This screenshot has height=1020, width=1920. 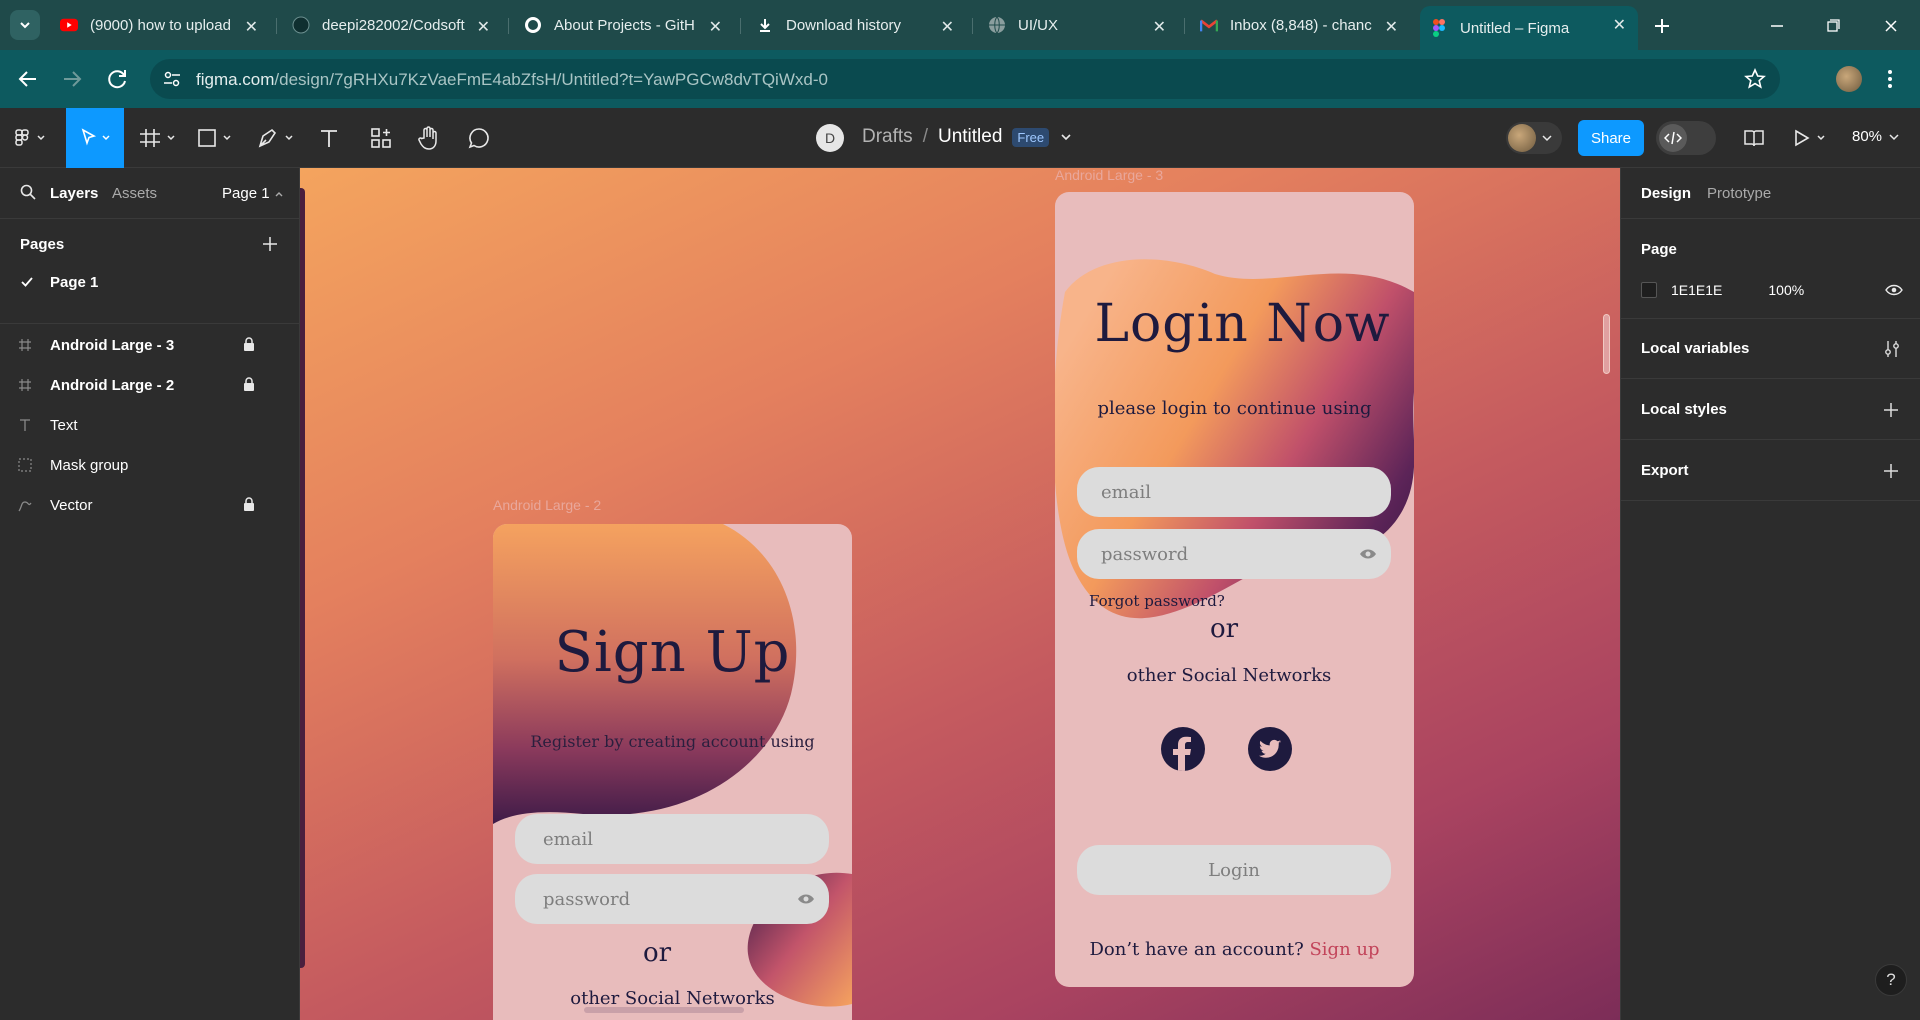 I want to click on page-selector: Page 1, so click(x=253, y=193).